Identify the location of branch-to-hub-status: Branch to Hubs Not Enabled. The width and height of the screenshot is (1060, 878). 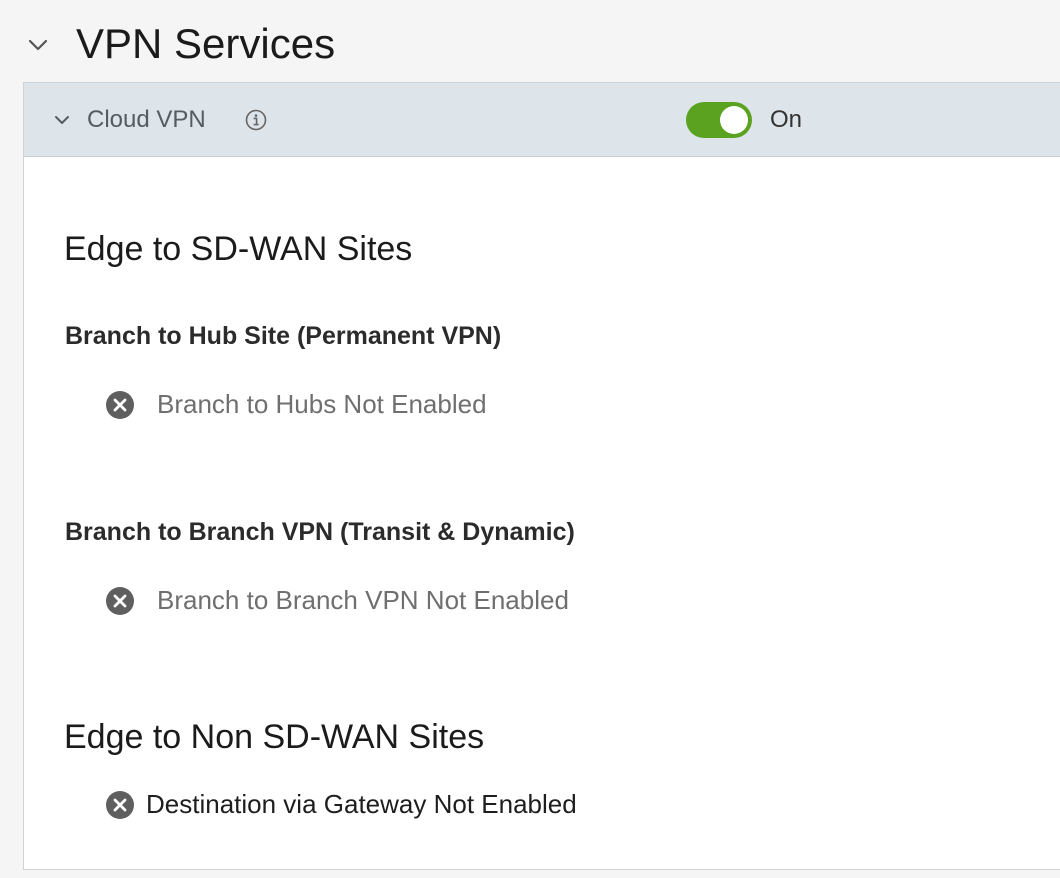
(356, 404).